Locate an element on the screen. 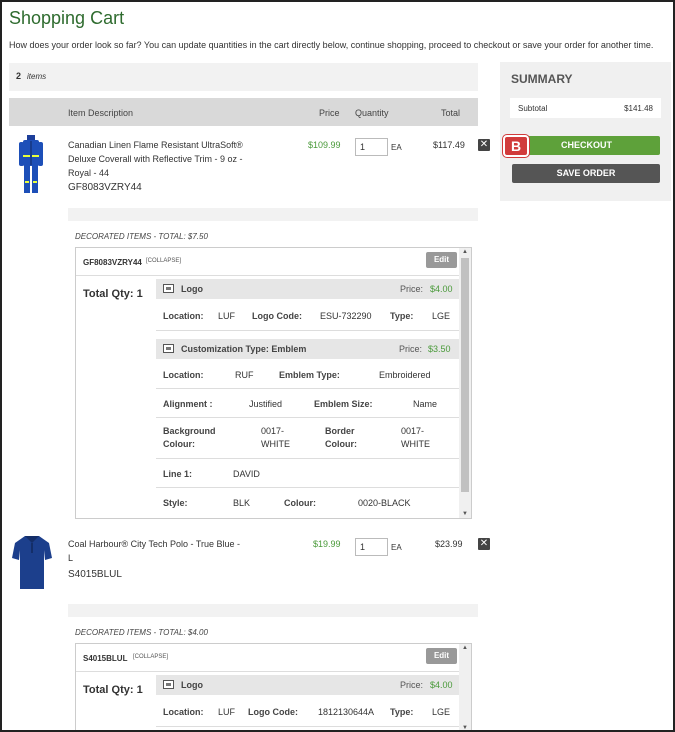  background-colour-label: Background is located at coordinates (189, 431).